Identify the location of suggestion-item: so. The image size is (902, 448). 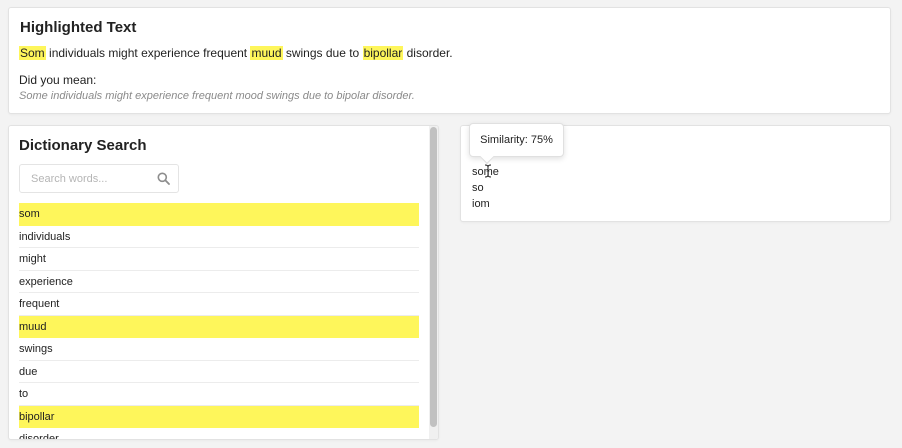
(485, 188).